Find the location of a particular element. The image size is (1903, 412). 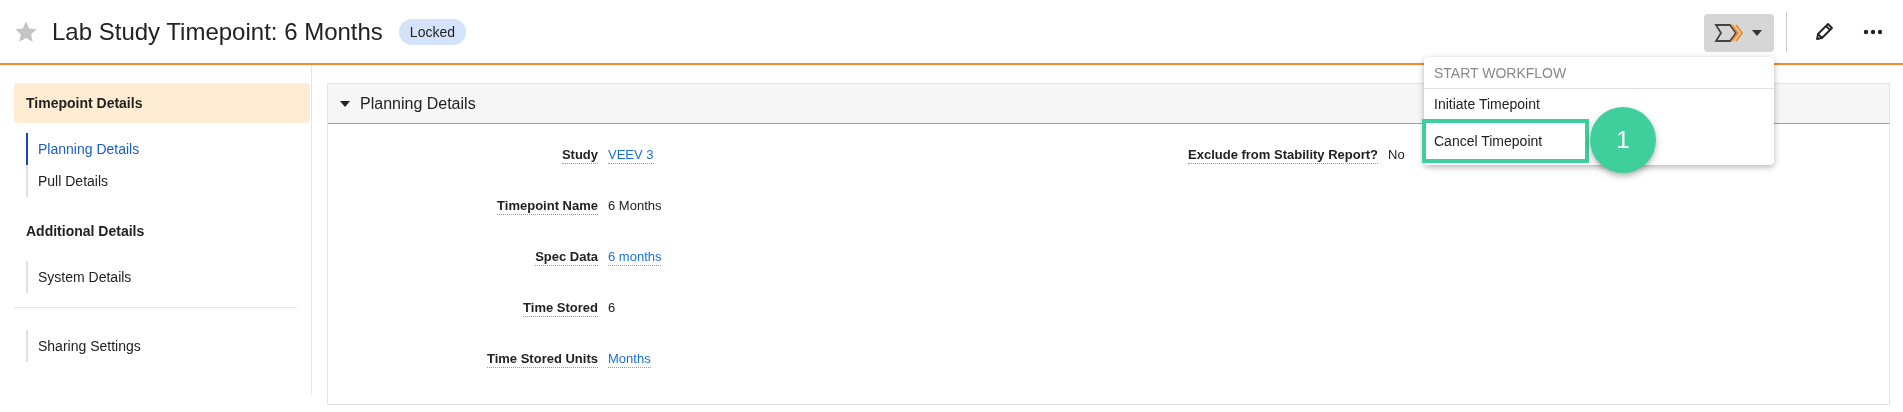

field-value: 6 is located at coordinates (612, 308).